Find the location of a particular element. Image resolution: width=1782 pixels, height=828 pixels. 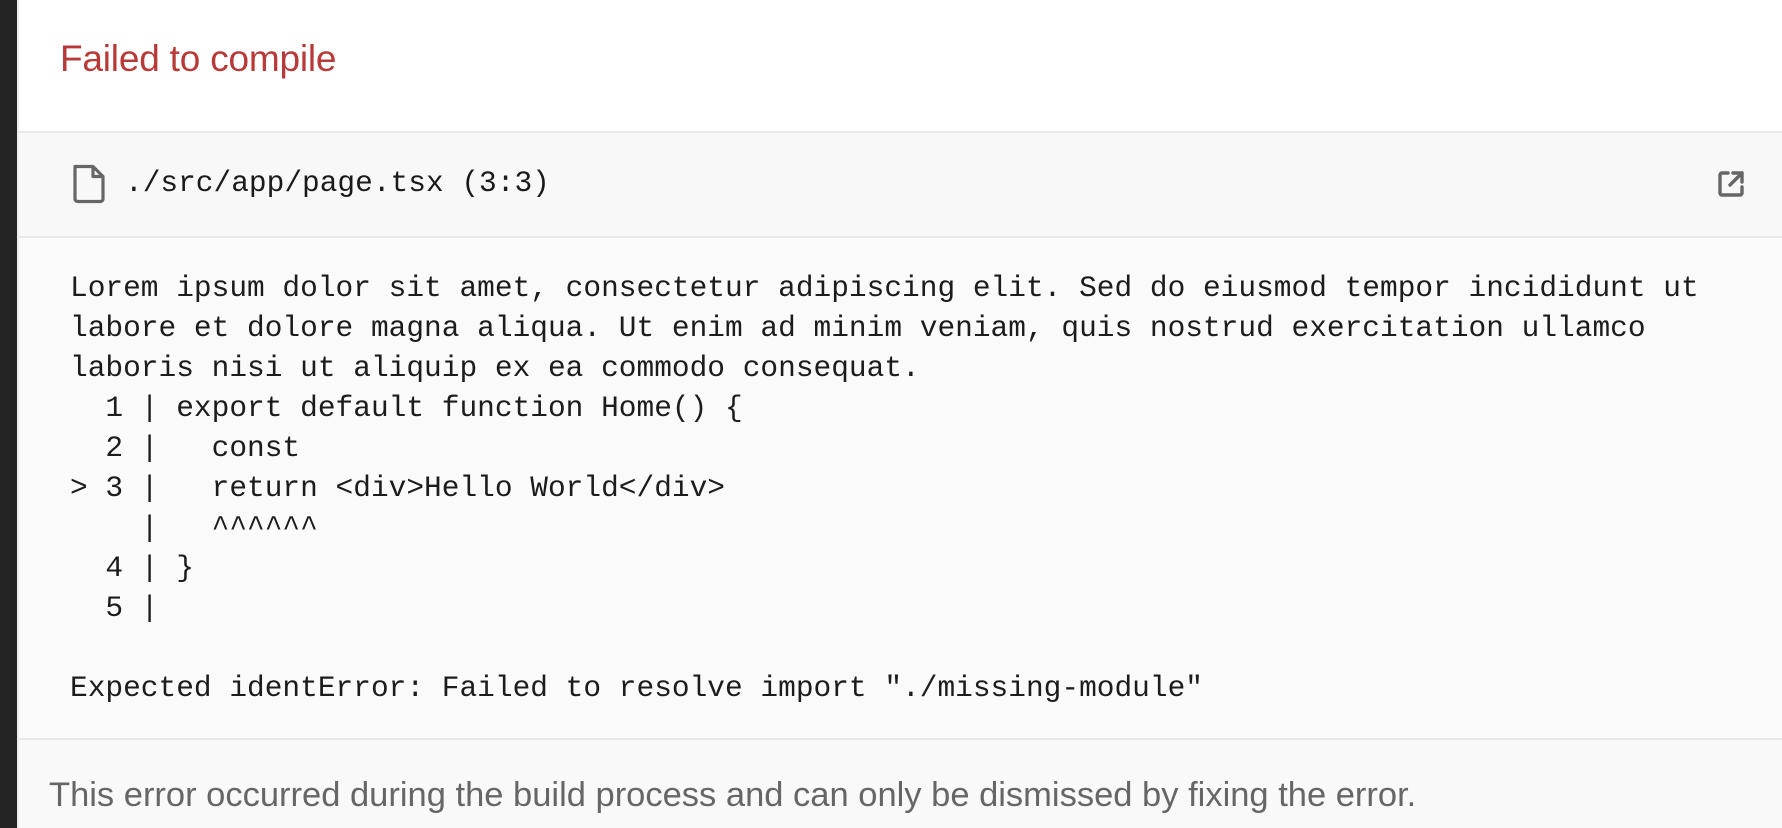

error-pointer-line: | ^^^^^^ is located at coordinates (194, 528).